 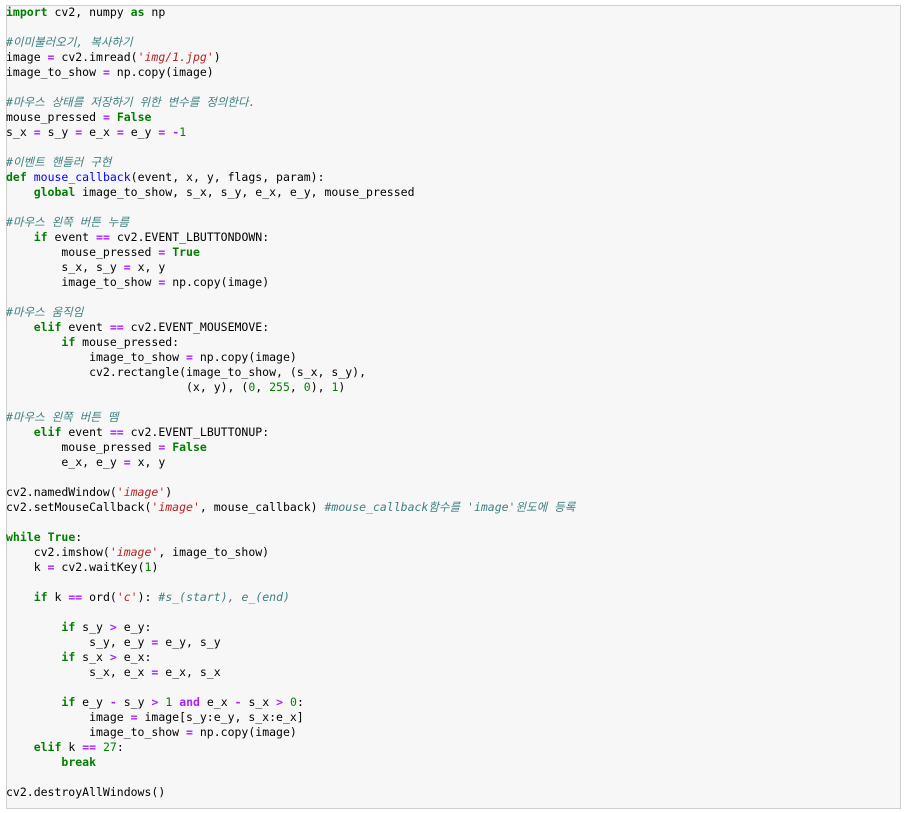 I want to click on code-line: break, so click(x=453, y=762).